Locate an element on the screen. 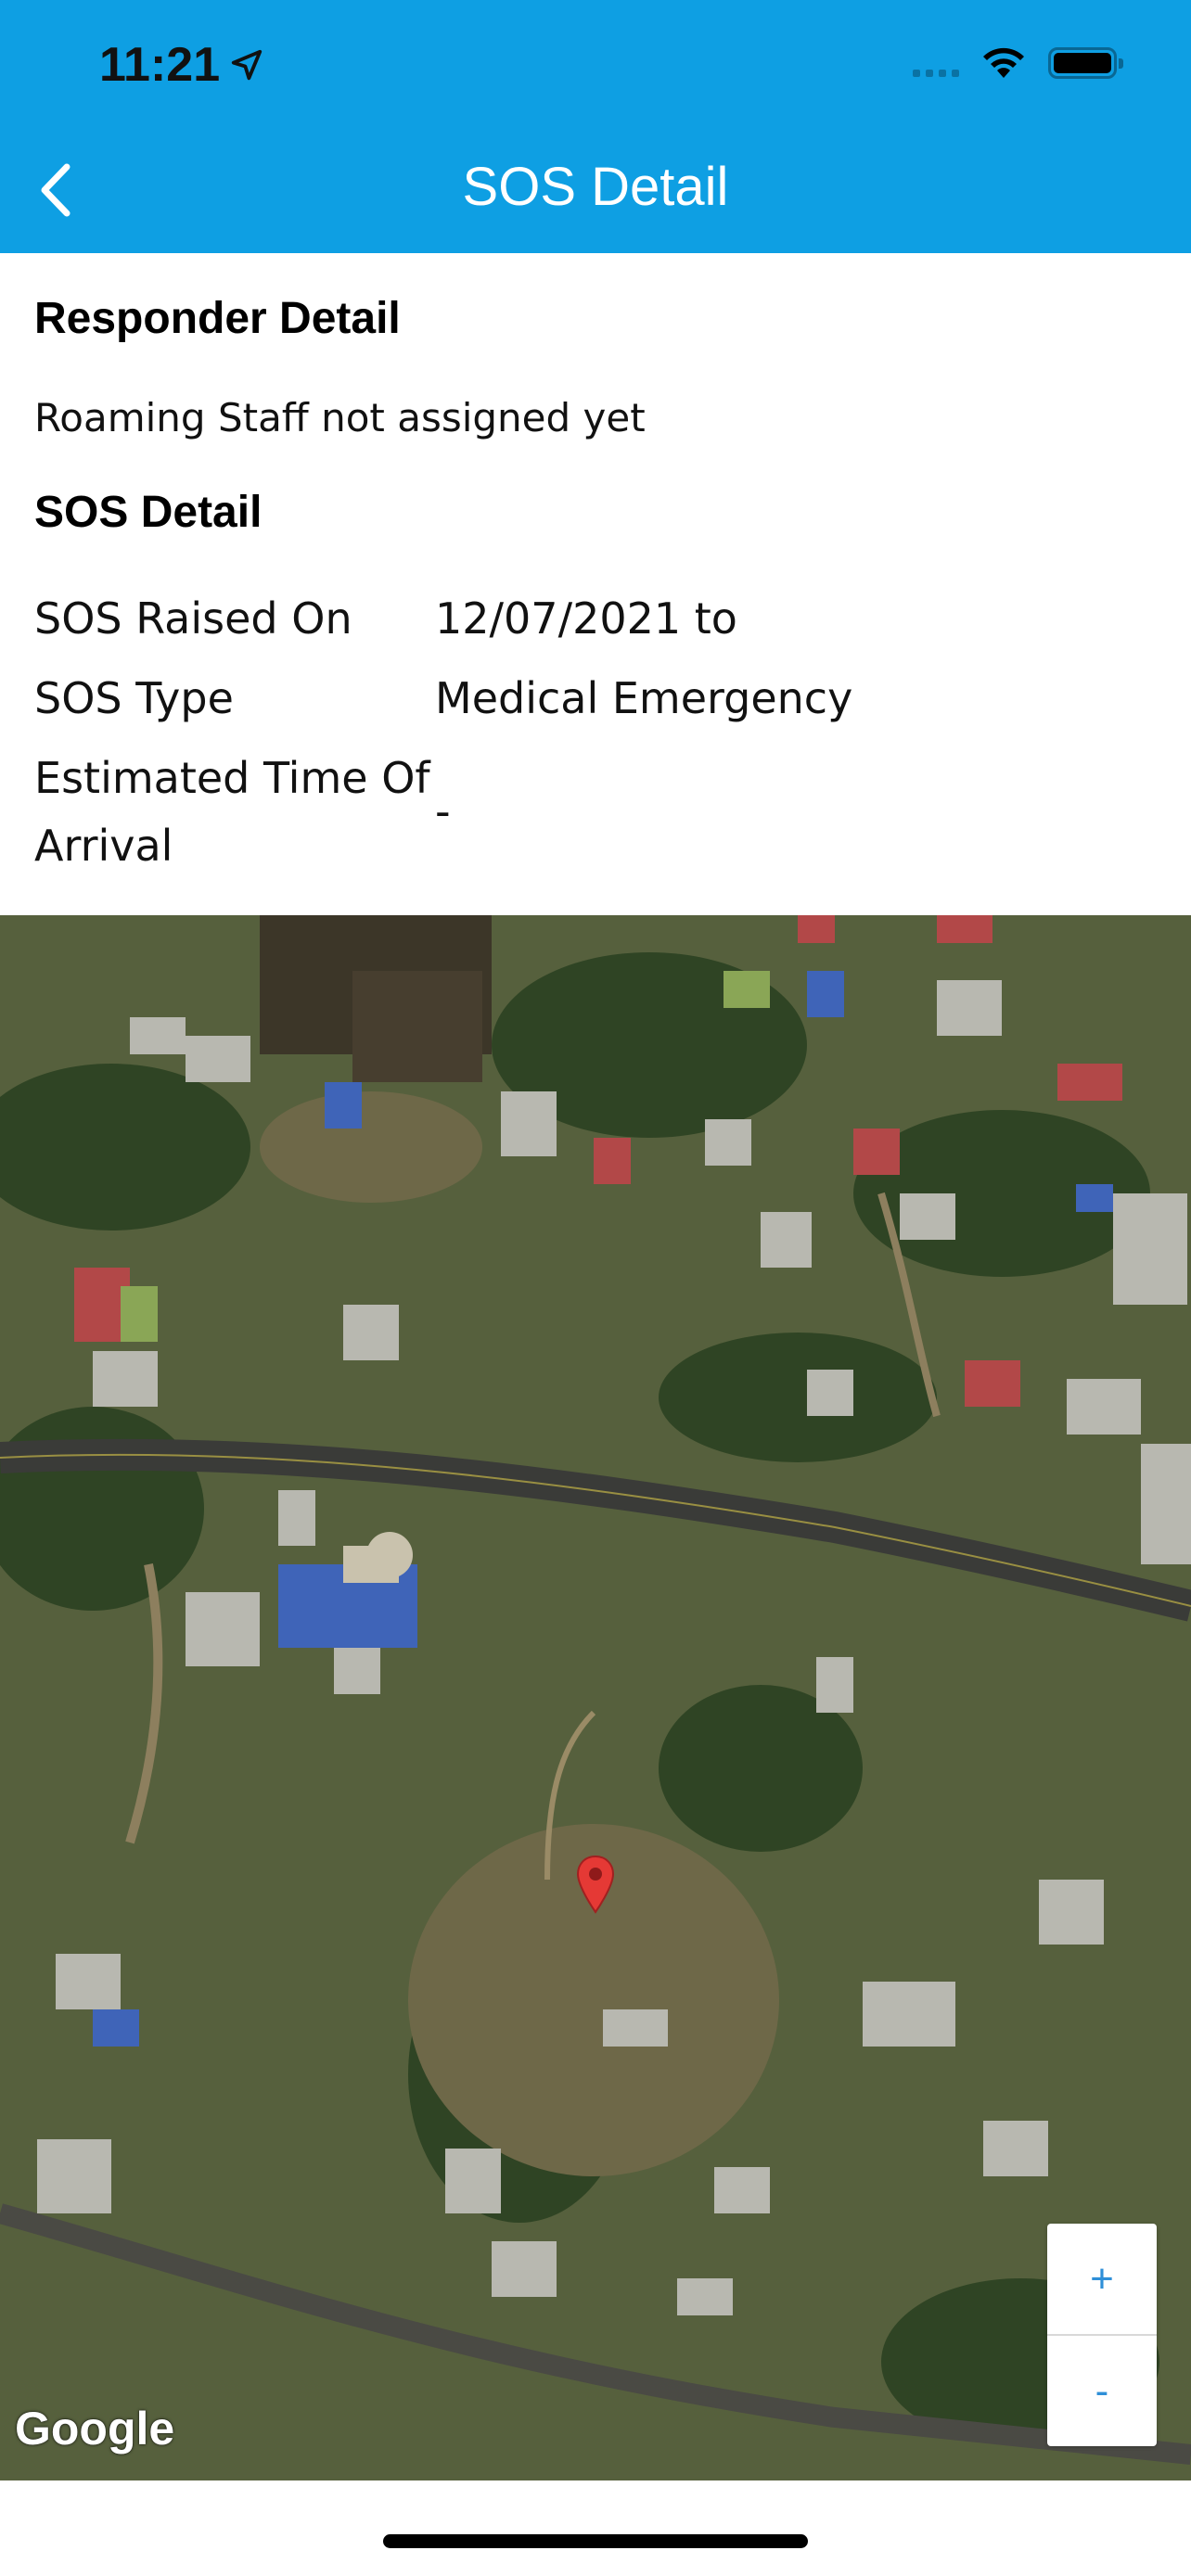  status-indicators is located at coordinates (1018, 64).